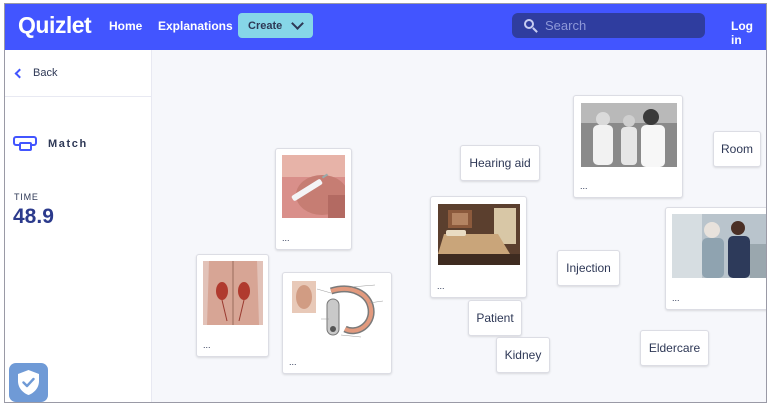  I want to click on create-button: Create, so click(275, 25).